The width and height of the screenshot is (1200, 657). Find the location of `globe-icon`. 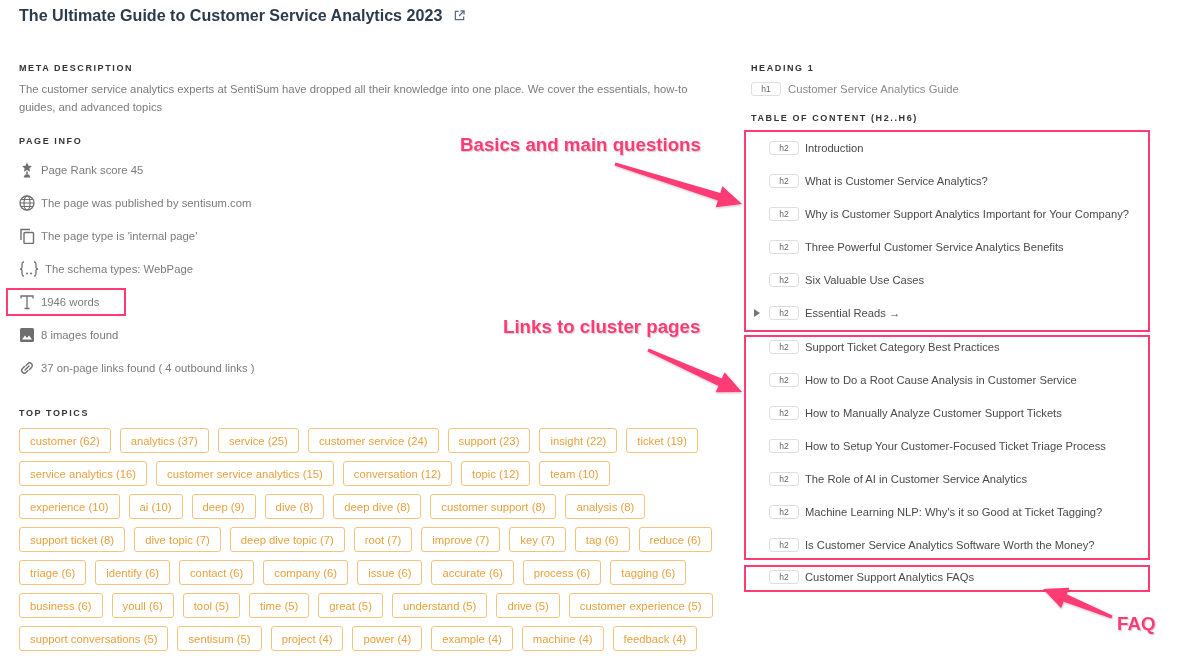

globe-icon is located at coordinates (27, 203).